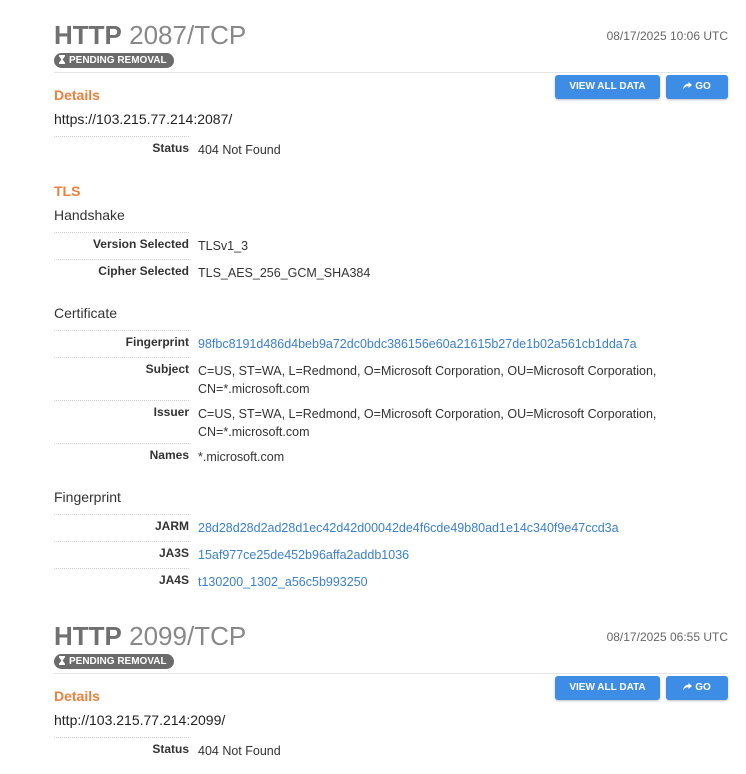  What do you see at coordinates (87, 497) in the screenshot?
I see `fingerprint-heading: Fingerprint` at bounding box center [87, 497].